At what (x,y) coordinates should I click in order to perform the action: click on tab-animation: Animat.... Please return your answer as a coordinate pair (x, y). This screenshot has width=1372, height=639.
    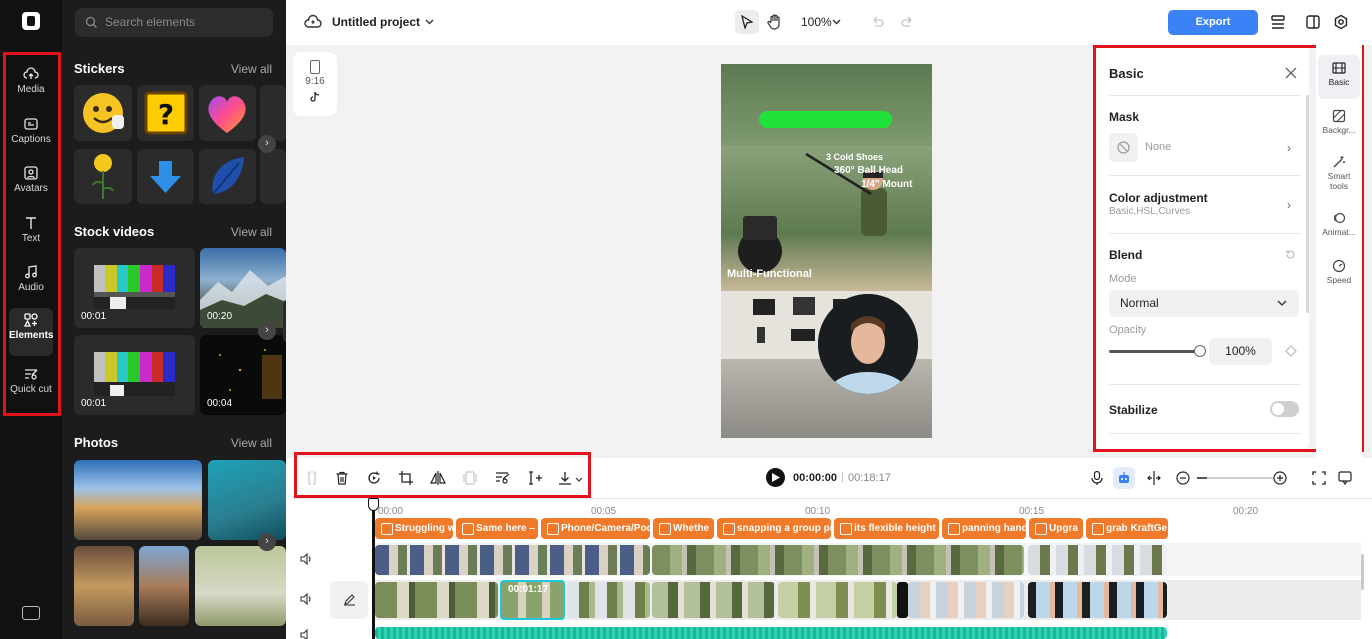
    Looking at the image, I should click on (1339, 227).